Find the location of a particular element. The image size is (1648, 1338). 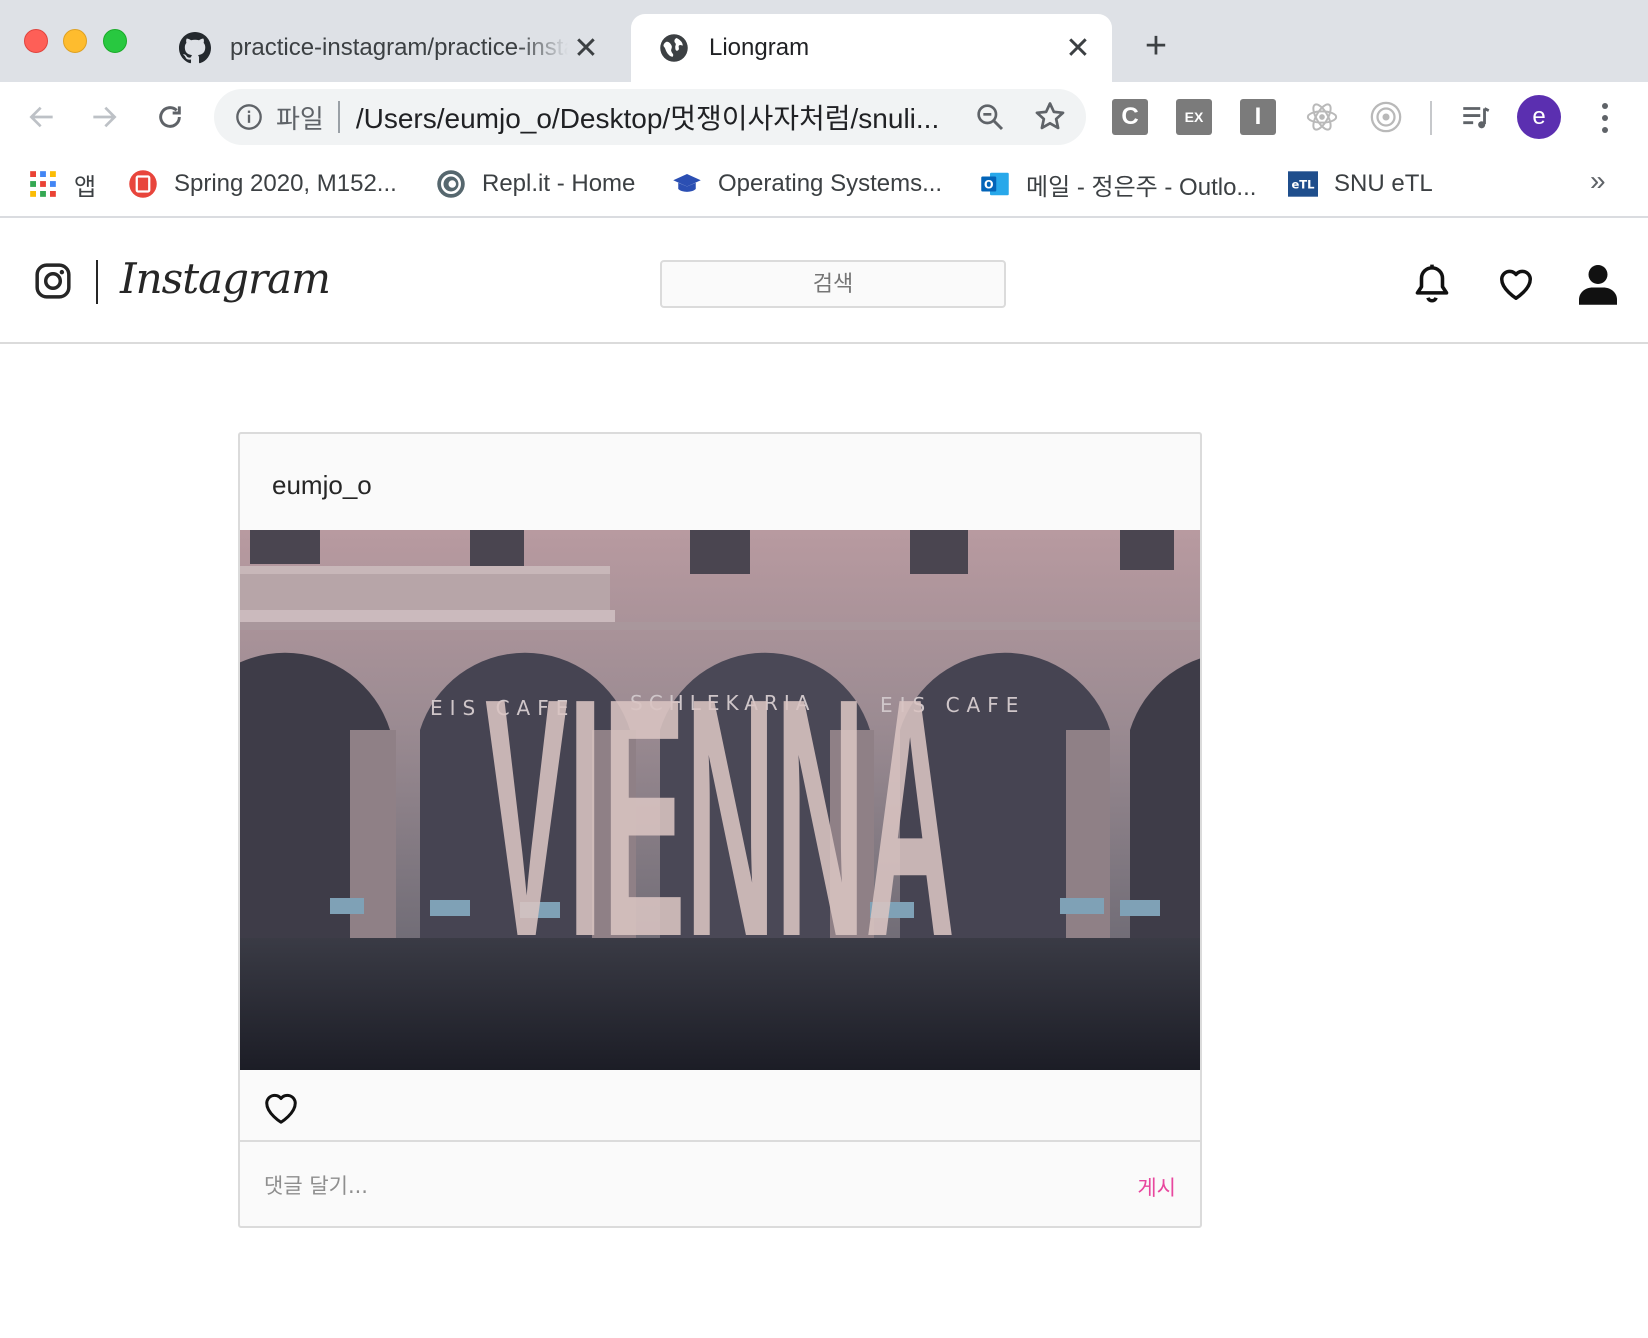

bookmark-snu-etl: eTL SNU eTL is located at coordinates (1360, 184).